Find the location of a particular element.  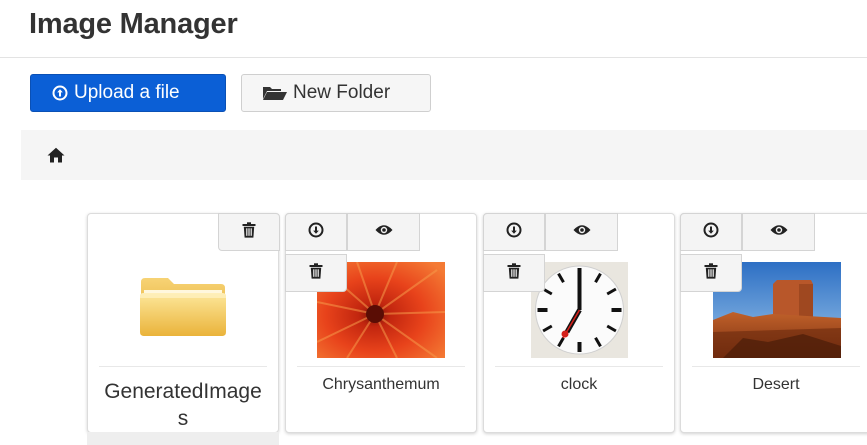

upload-file-button: Upload a file is located at coordinates (128, 93).